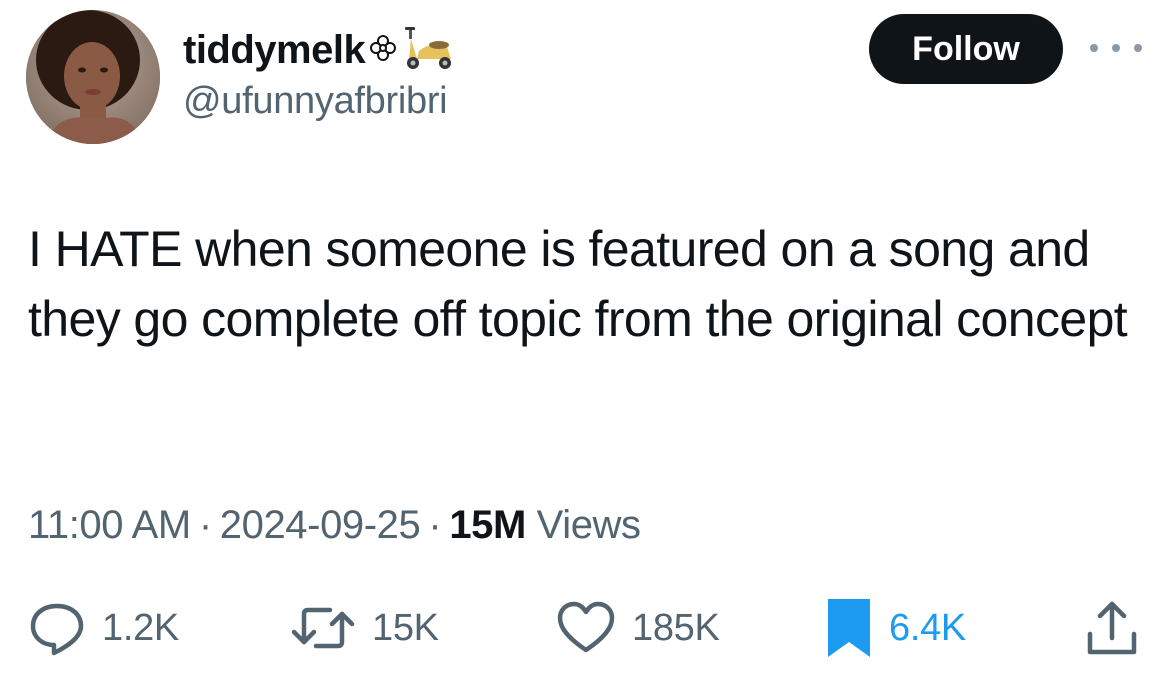 The image size is (1170, 698). I want to click on repost-button: 15K, so click(364, 628).